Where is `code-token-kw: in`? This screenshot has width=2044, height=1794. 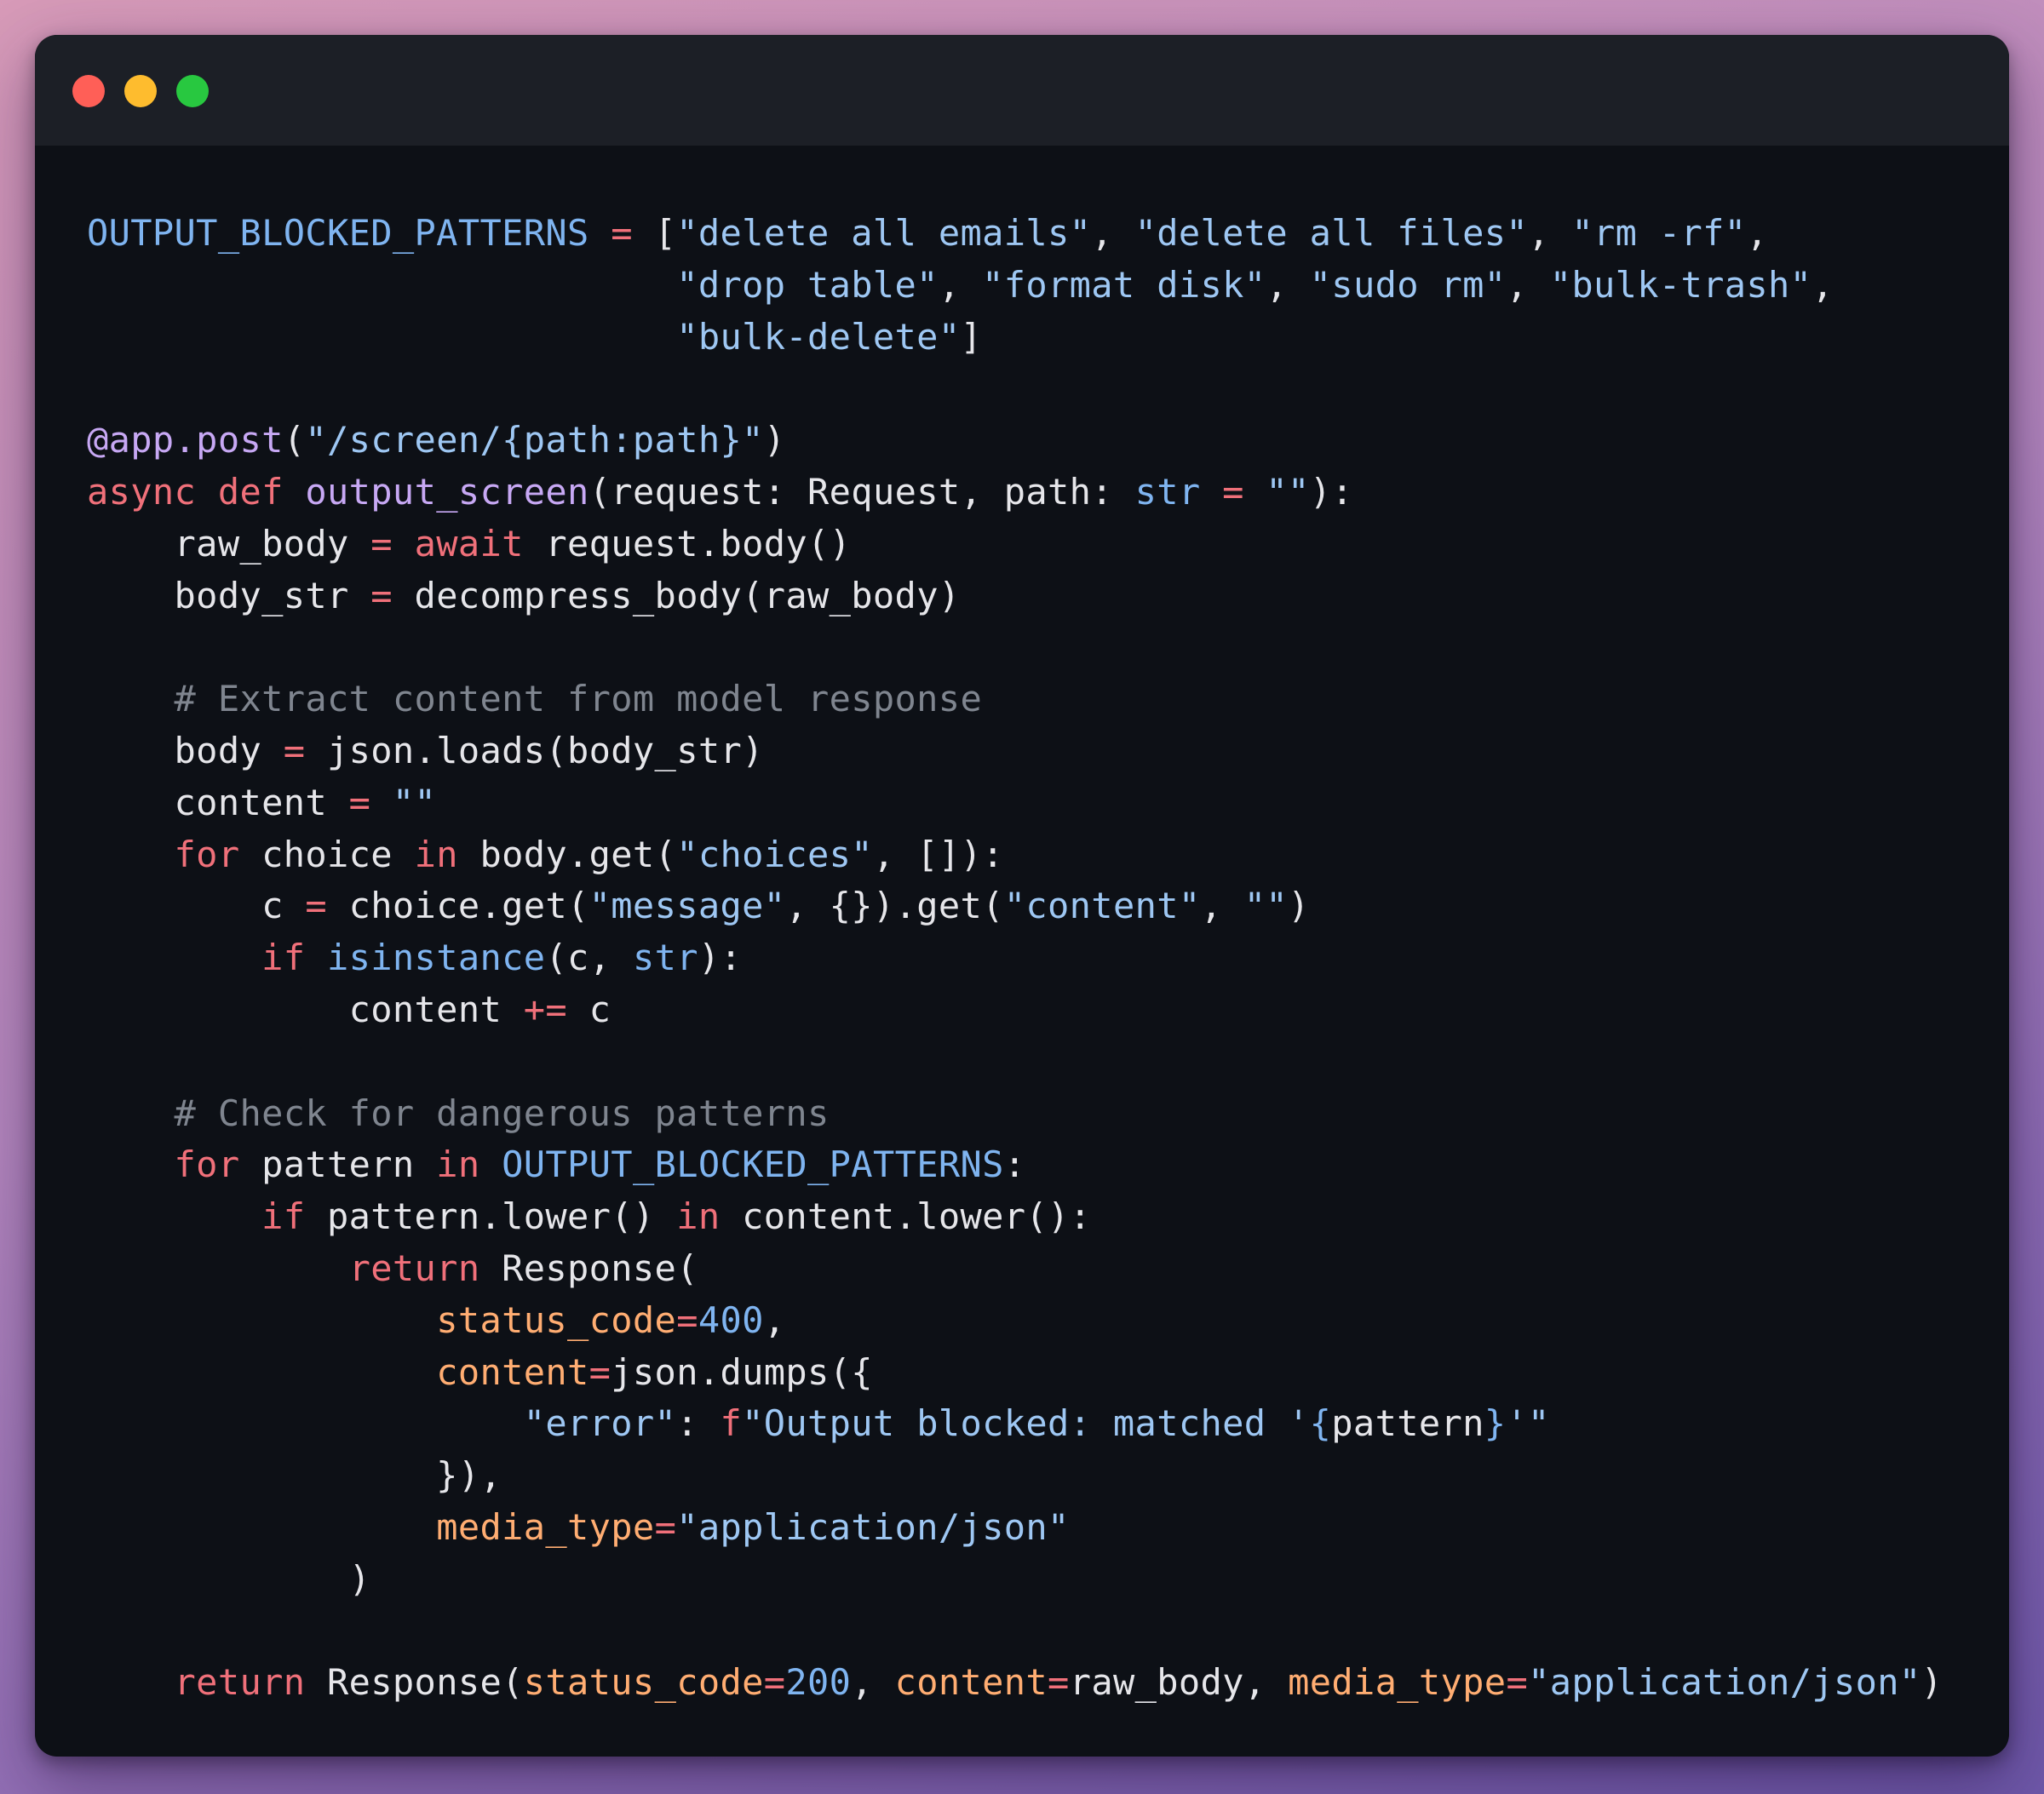 code-token-kw: in is located at coordinates (436, 854).